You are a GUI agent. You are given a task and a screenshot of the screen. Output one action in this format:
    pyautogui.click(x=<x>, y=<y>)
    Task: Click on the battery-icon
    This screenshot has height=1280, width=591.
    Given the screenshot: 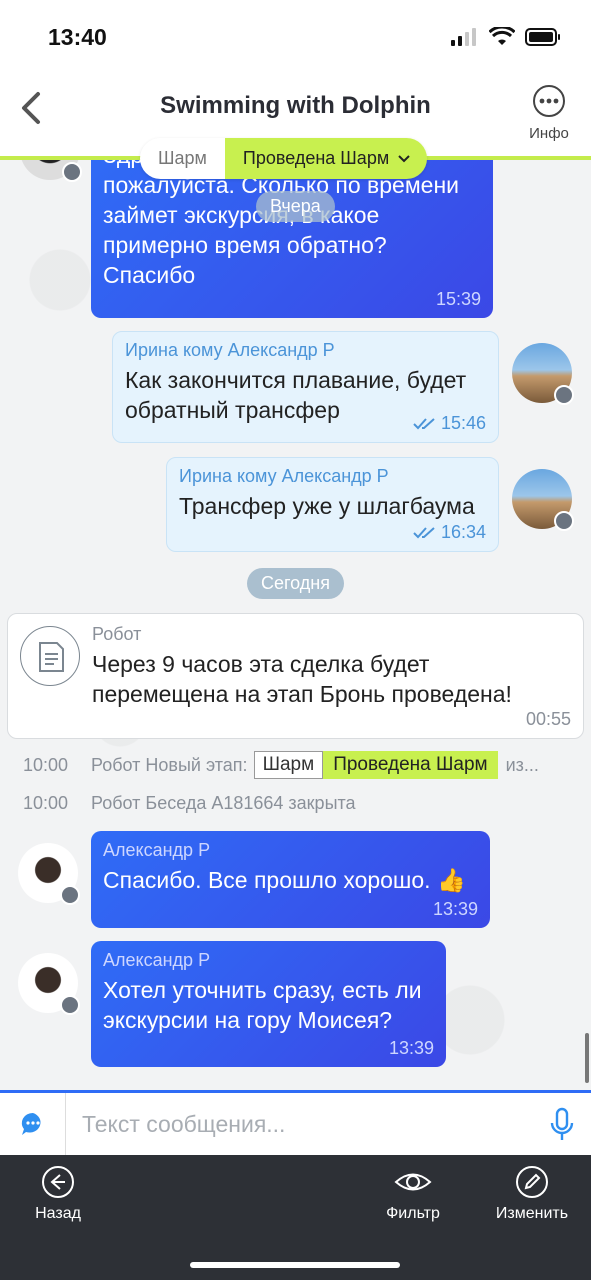 What is the action you would take?
    pyautogui.click(x=542, y=37)
    